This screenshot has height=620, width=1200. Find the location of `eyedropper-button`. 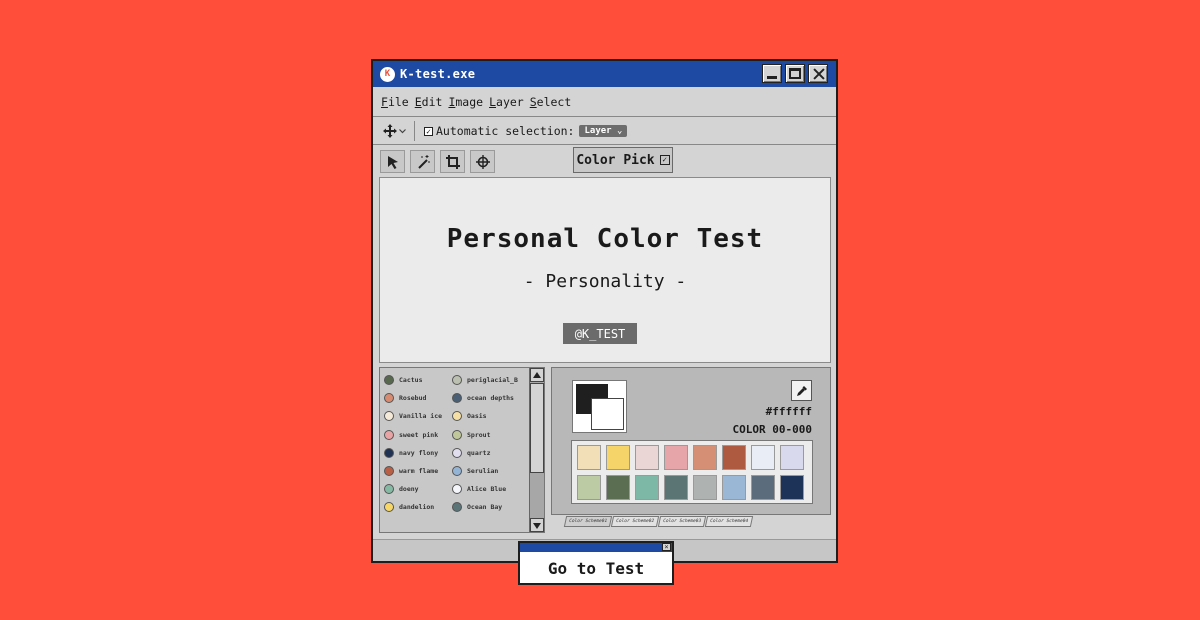

eyedropper-button is located at coordinates (801, 390).